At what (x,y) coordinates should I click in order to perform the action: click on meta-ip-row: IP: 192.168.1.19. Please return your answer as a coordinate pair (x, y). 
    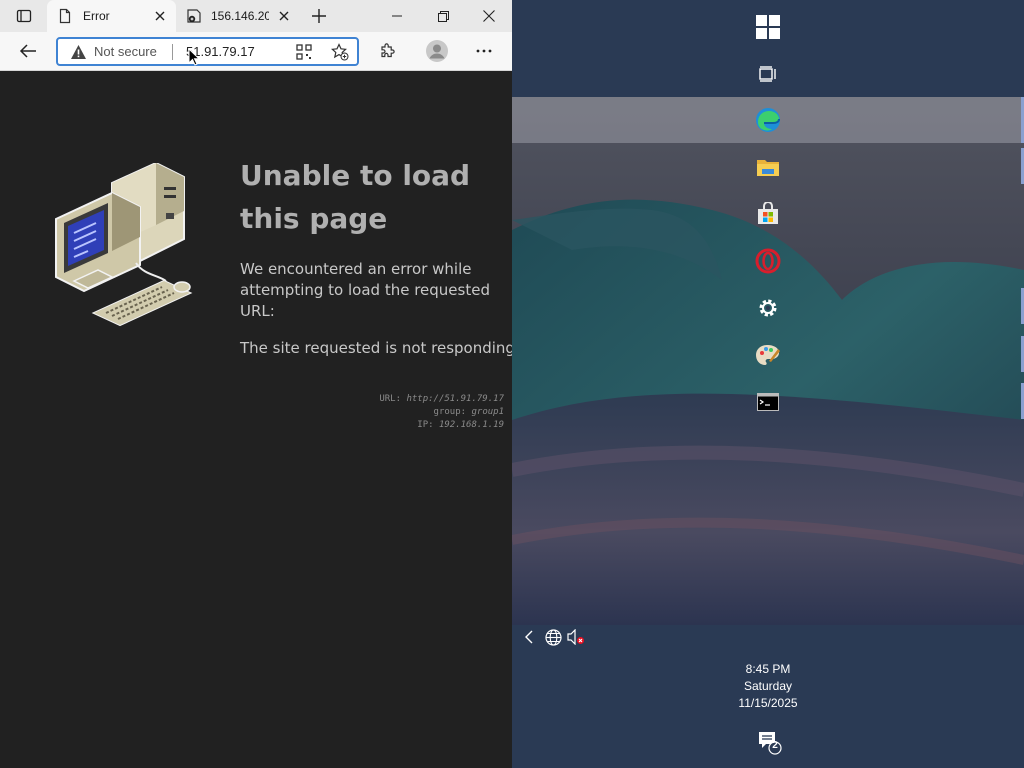
    Looking at the image, I should click on (441, 425).